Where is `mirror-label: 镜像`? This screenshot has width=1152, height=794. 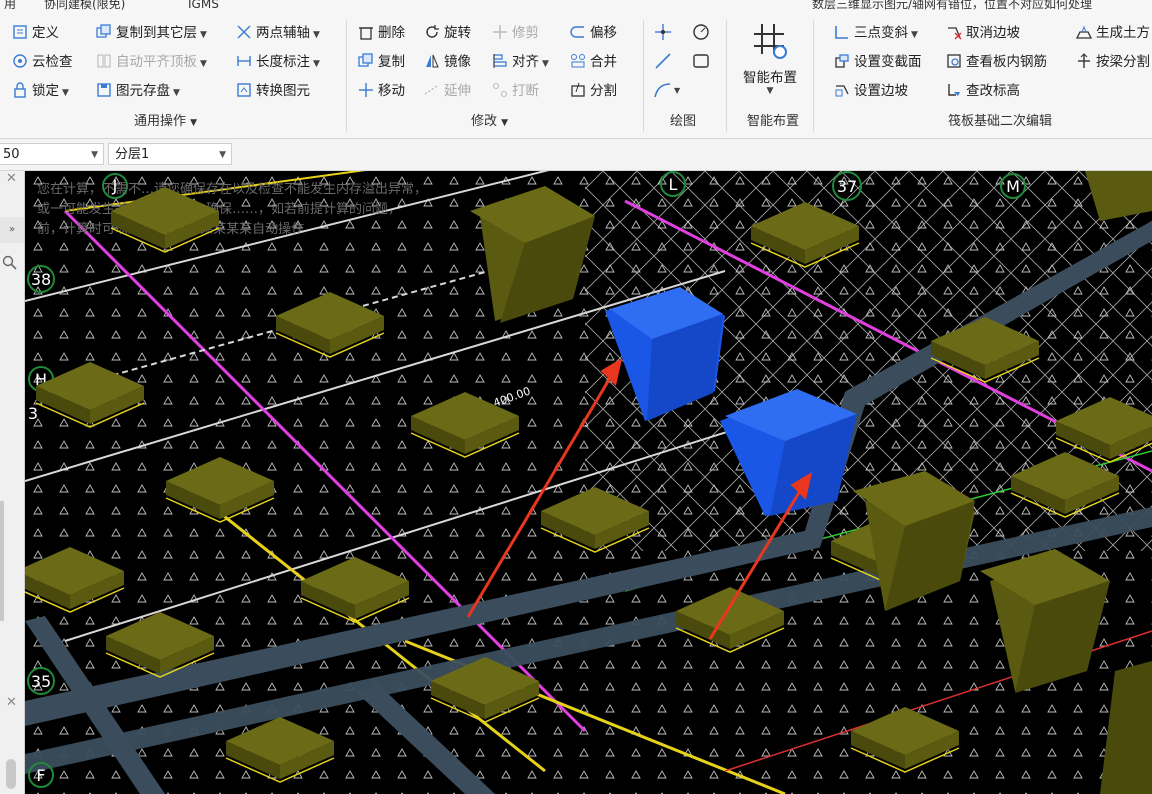 mirror-label: 镜像 is located at coordinates (457, 62).